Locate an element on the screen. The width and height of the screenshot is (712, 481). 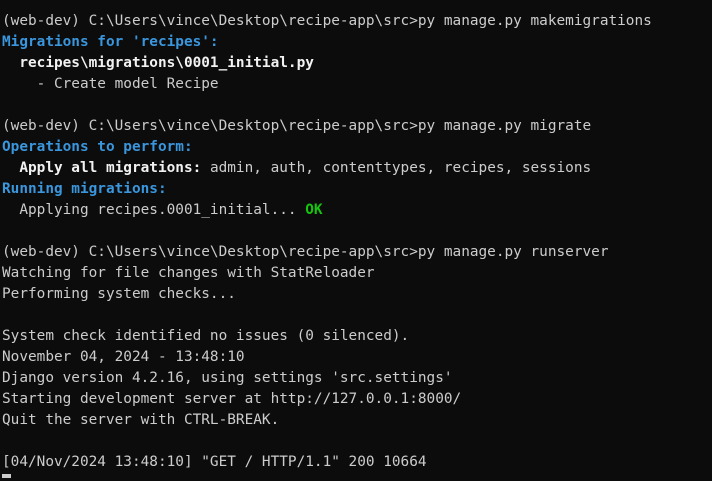
datetime-line: November 04, 2024 - 13:48:10 is located at coordinates (123, 357).